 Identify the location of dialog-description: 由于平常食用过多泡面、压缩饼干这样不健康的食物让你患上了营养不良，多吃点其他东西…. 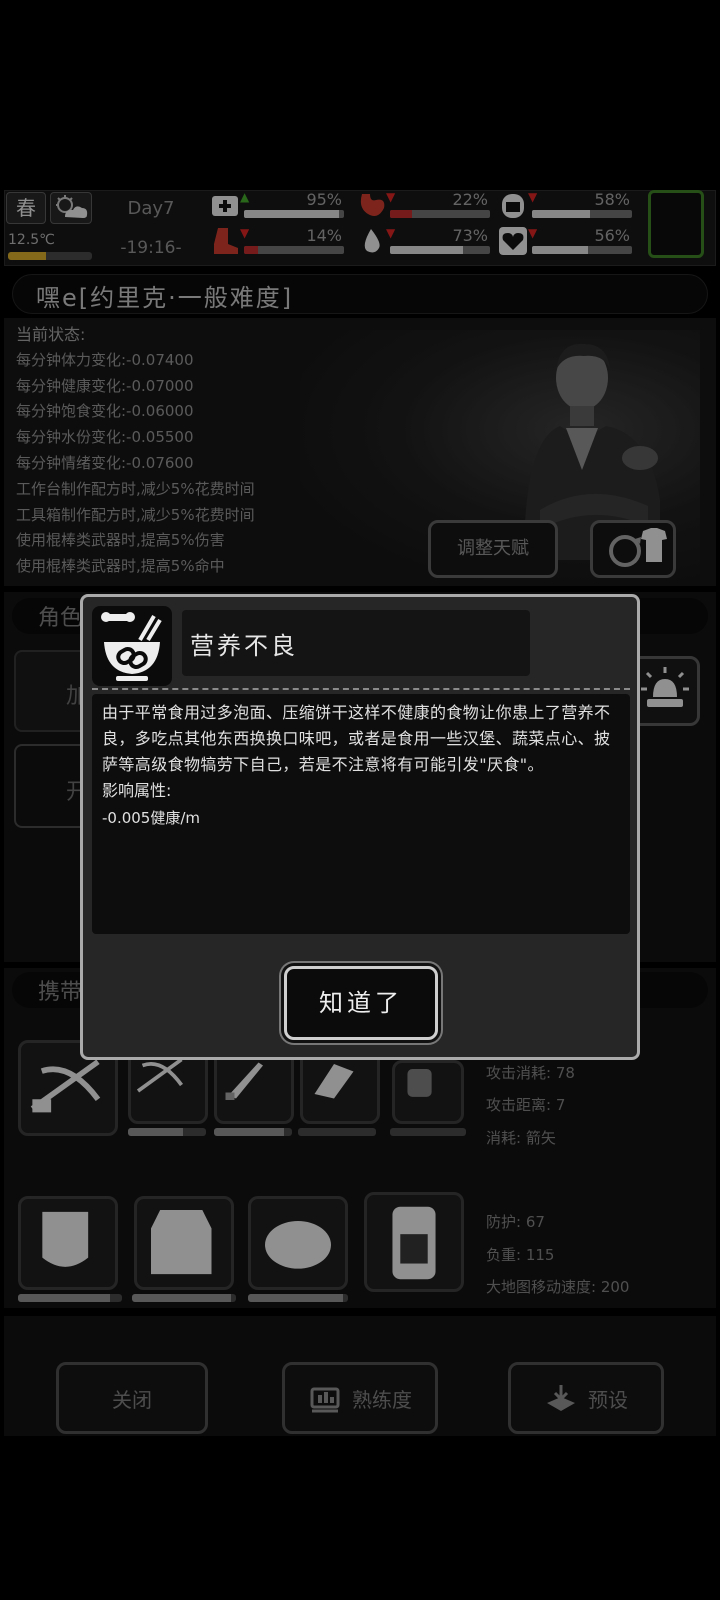
(356, 738).